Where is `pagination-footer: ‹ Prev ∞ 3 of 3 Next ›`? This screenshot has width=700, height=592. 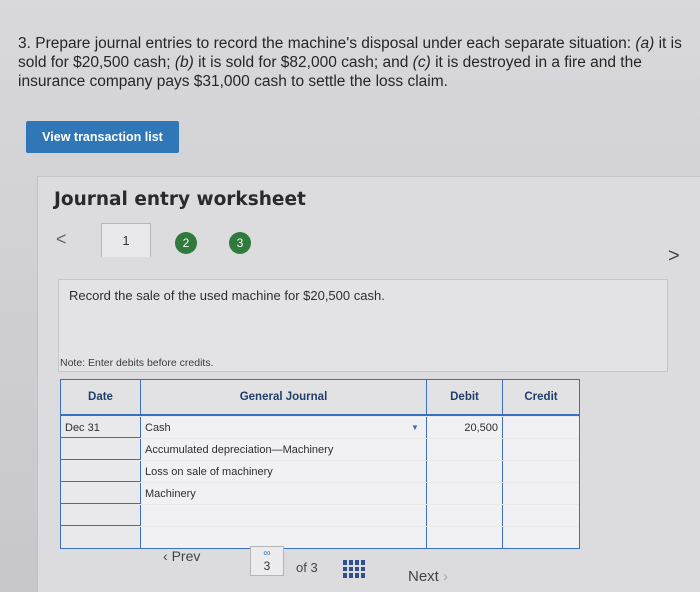 pagination-footer: ‹ Prev ∞ 3 of 3 Next › is located at coordinates (350, 566).